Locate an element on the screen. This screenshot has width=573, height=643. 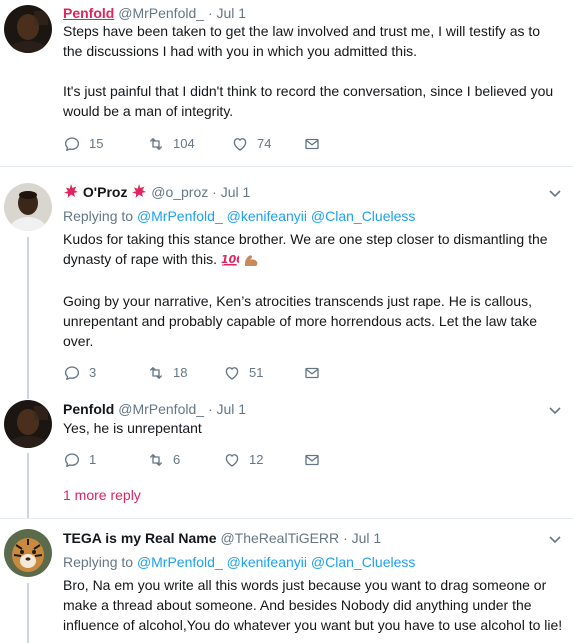
like-count: 74 is located at coordinates (264, 143).